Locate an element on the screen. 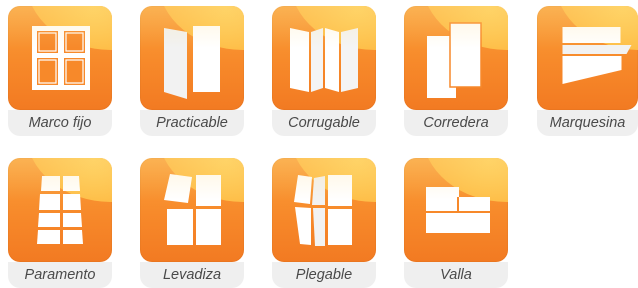 Image resolution: width=638 pixels, height=288 pixels. tile-paramento: Paramento is located at coordinates (60, 223).